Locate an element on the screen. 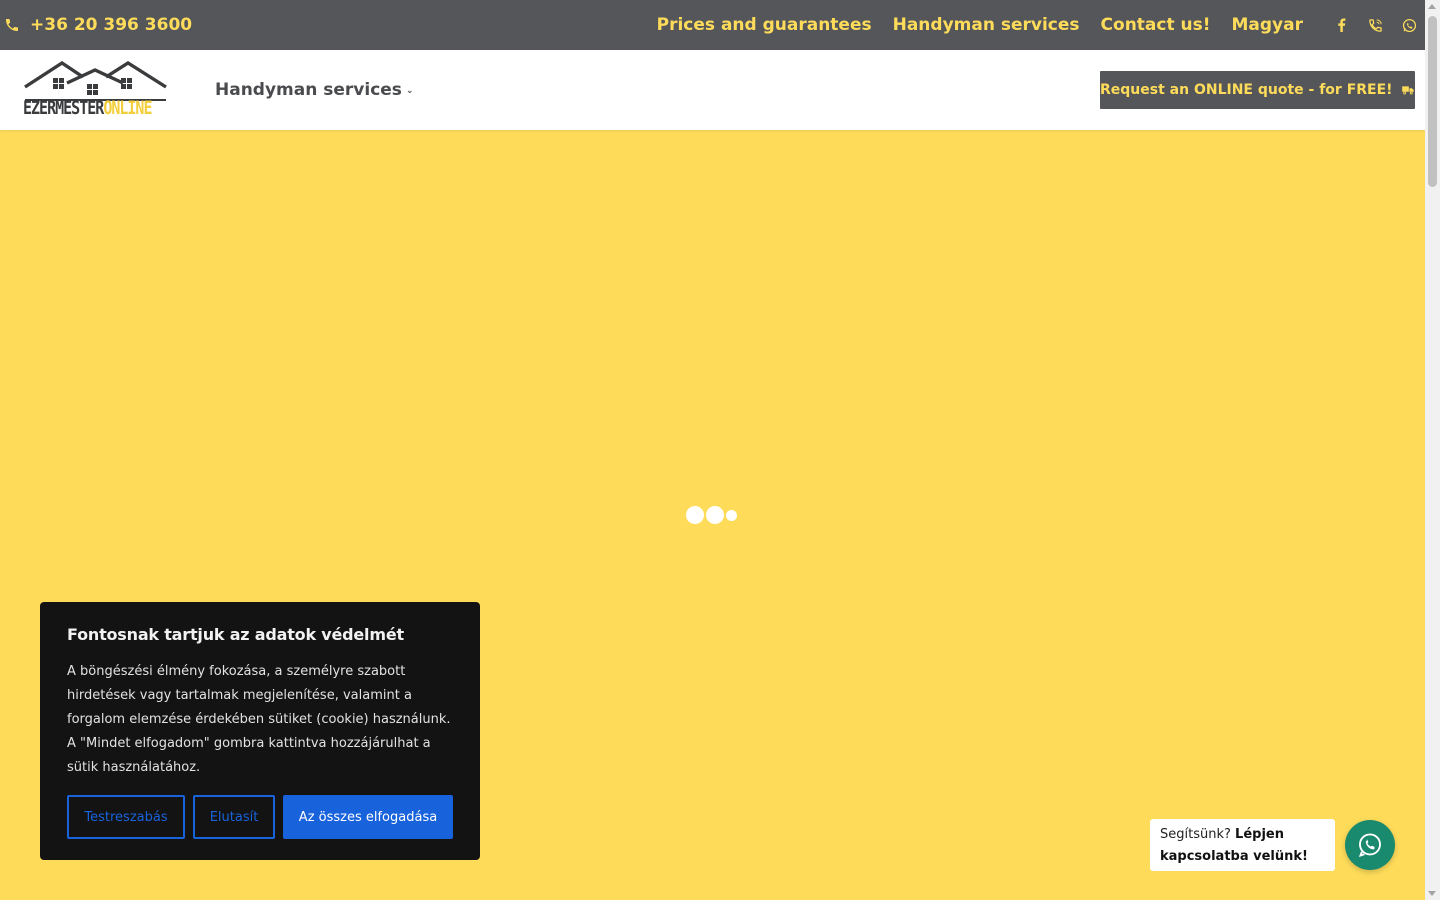  viber-icon is located at coordinates (1375, 25).